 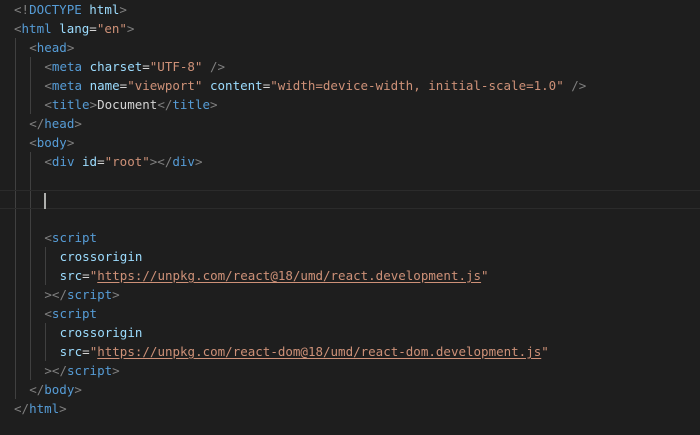 What do you see at coordinates (127, 161) in the screenshot?
I see `code-token: "root"` at bounding box center [127, 161].